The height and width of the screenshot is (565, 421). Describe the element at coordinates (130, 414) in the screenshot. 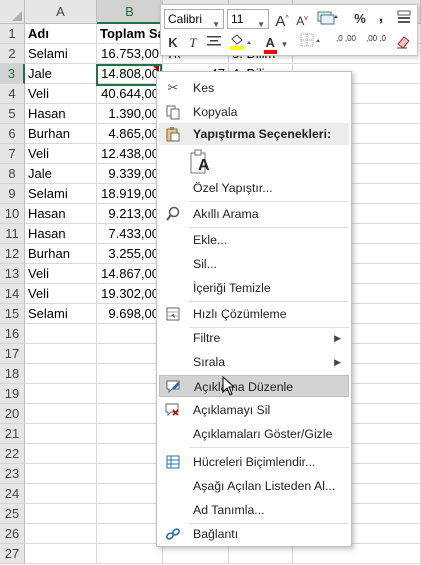

I see `cell-b20` at that location.